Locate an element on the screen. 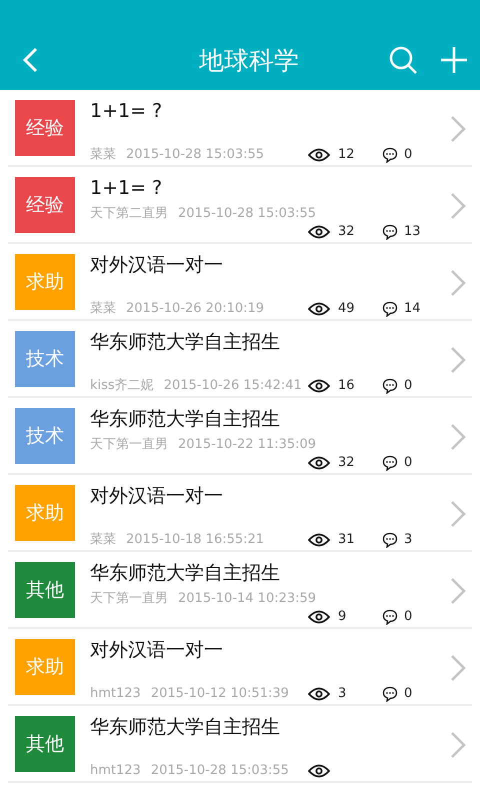  back-icon is located at coordinates (30, 60).